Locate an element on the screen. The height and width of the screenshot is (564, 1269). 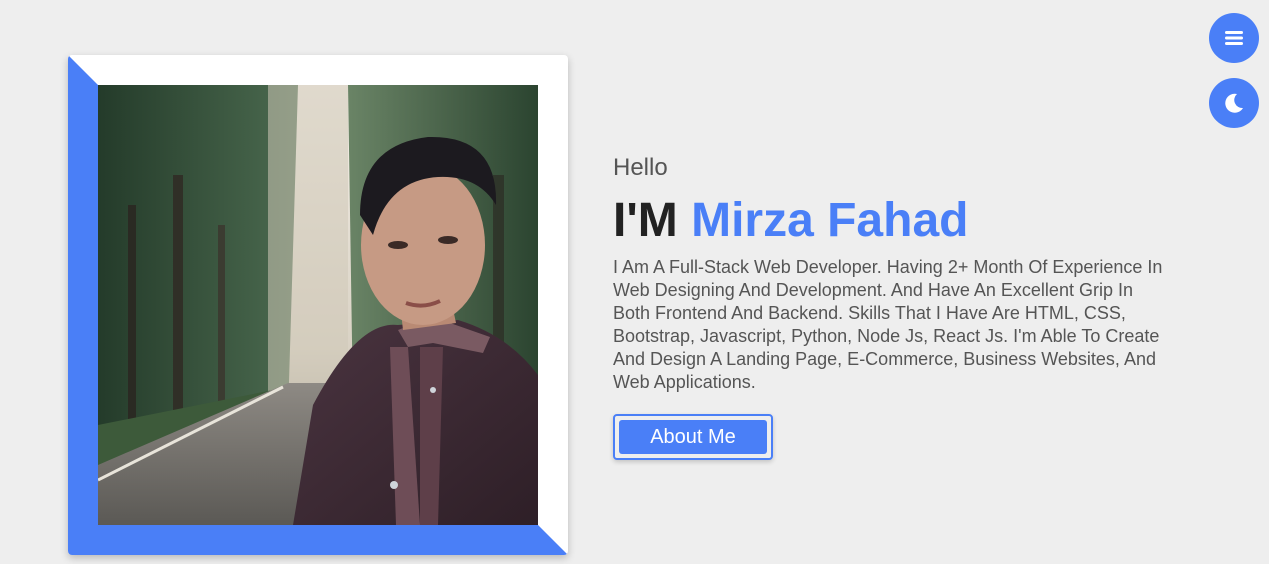
moon-icon is located at coordinates (1234, 103).